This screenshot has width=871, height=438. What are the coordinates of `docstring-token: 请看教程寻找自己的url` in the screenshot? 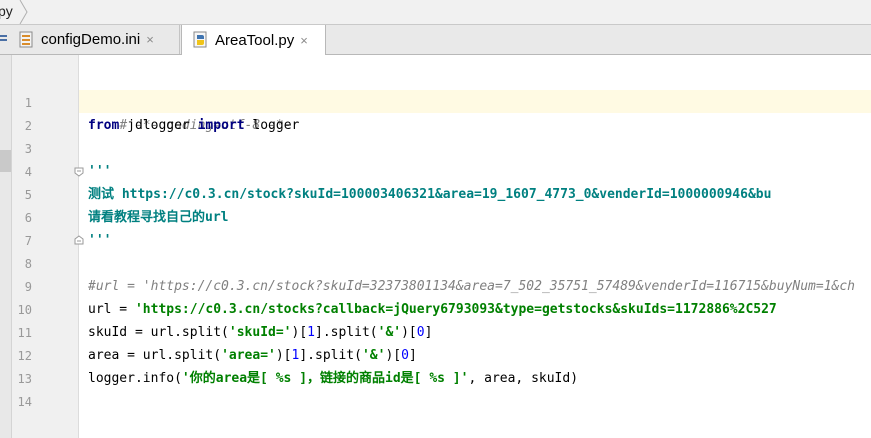 It's located at (158, 217).